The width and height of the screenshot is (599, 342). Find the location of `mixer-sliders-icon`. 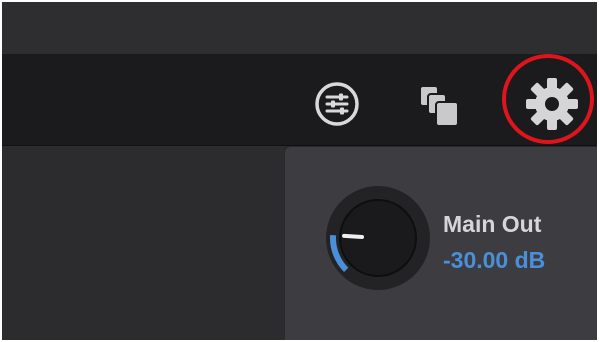

mixer-sliders-icon is located at coordinates (337, 104).